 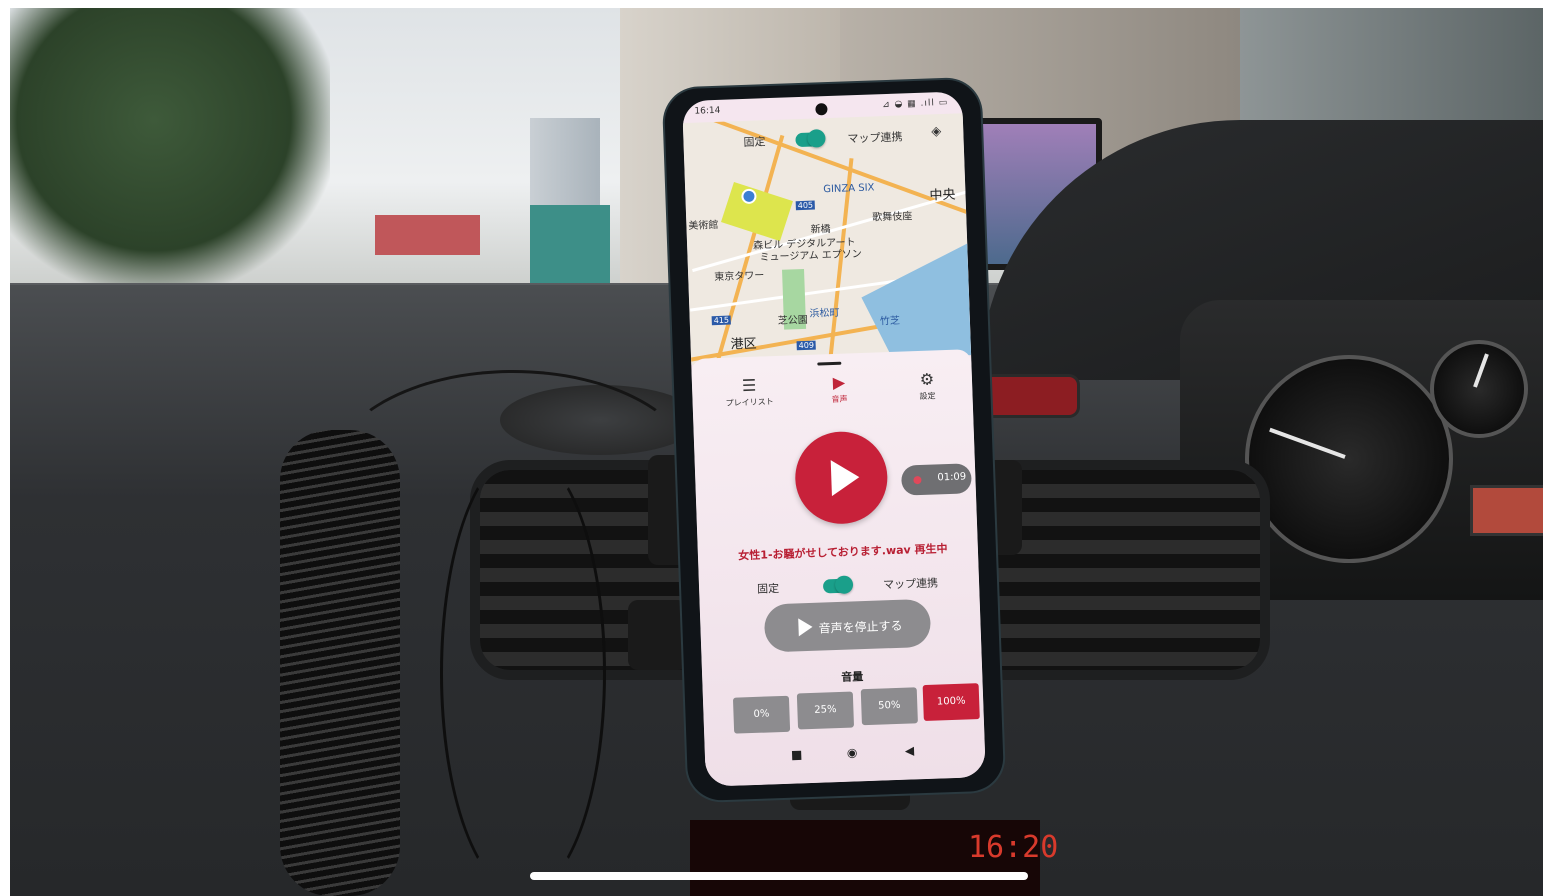 What do you see at coordinates (845, 755) in the screenshot?
I see `system-nav-bar: ■ ◉ ◀` at bounding box center [845, 755].